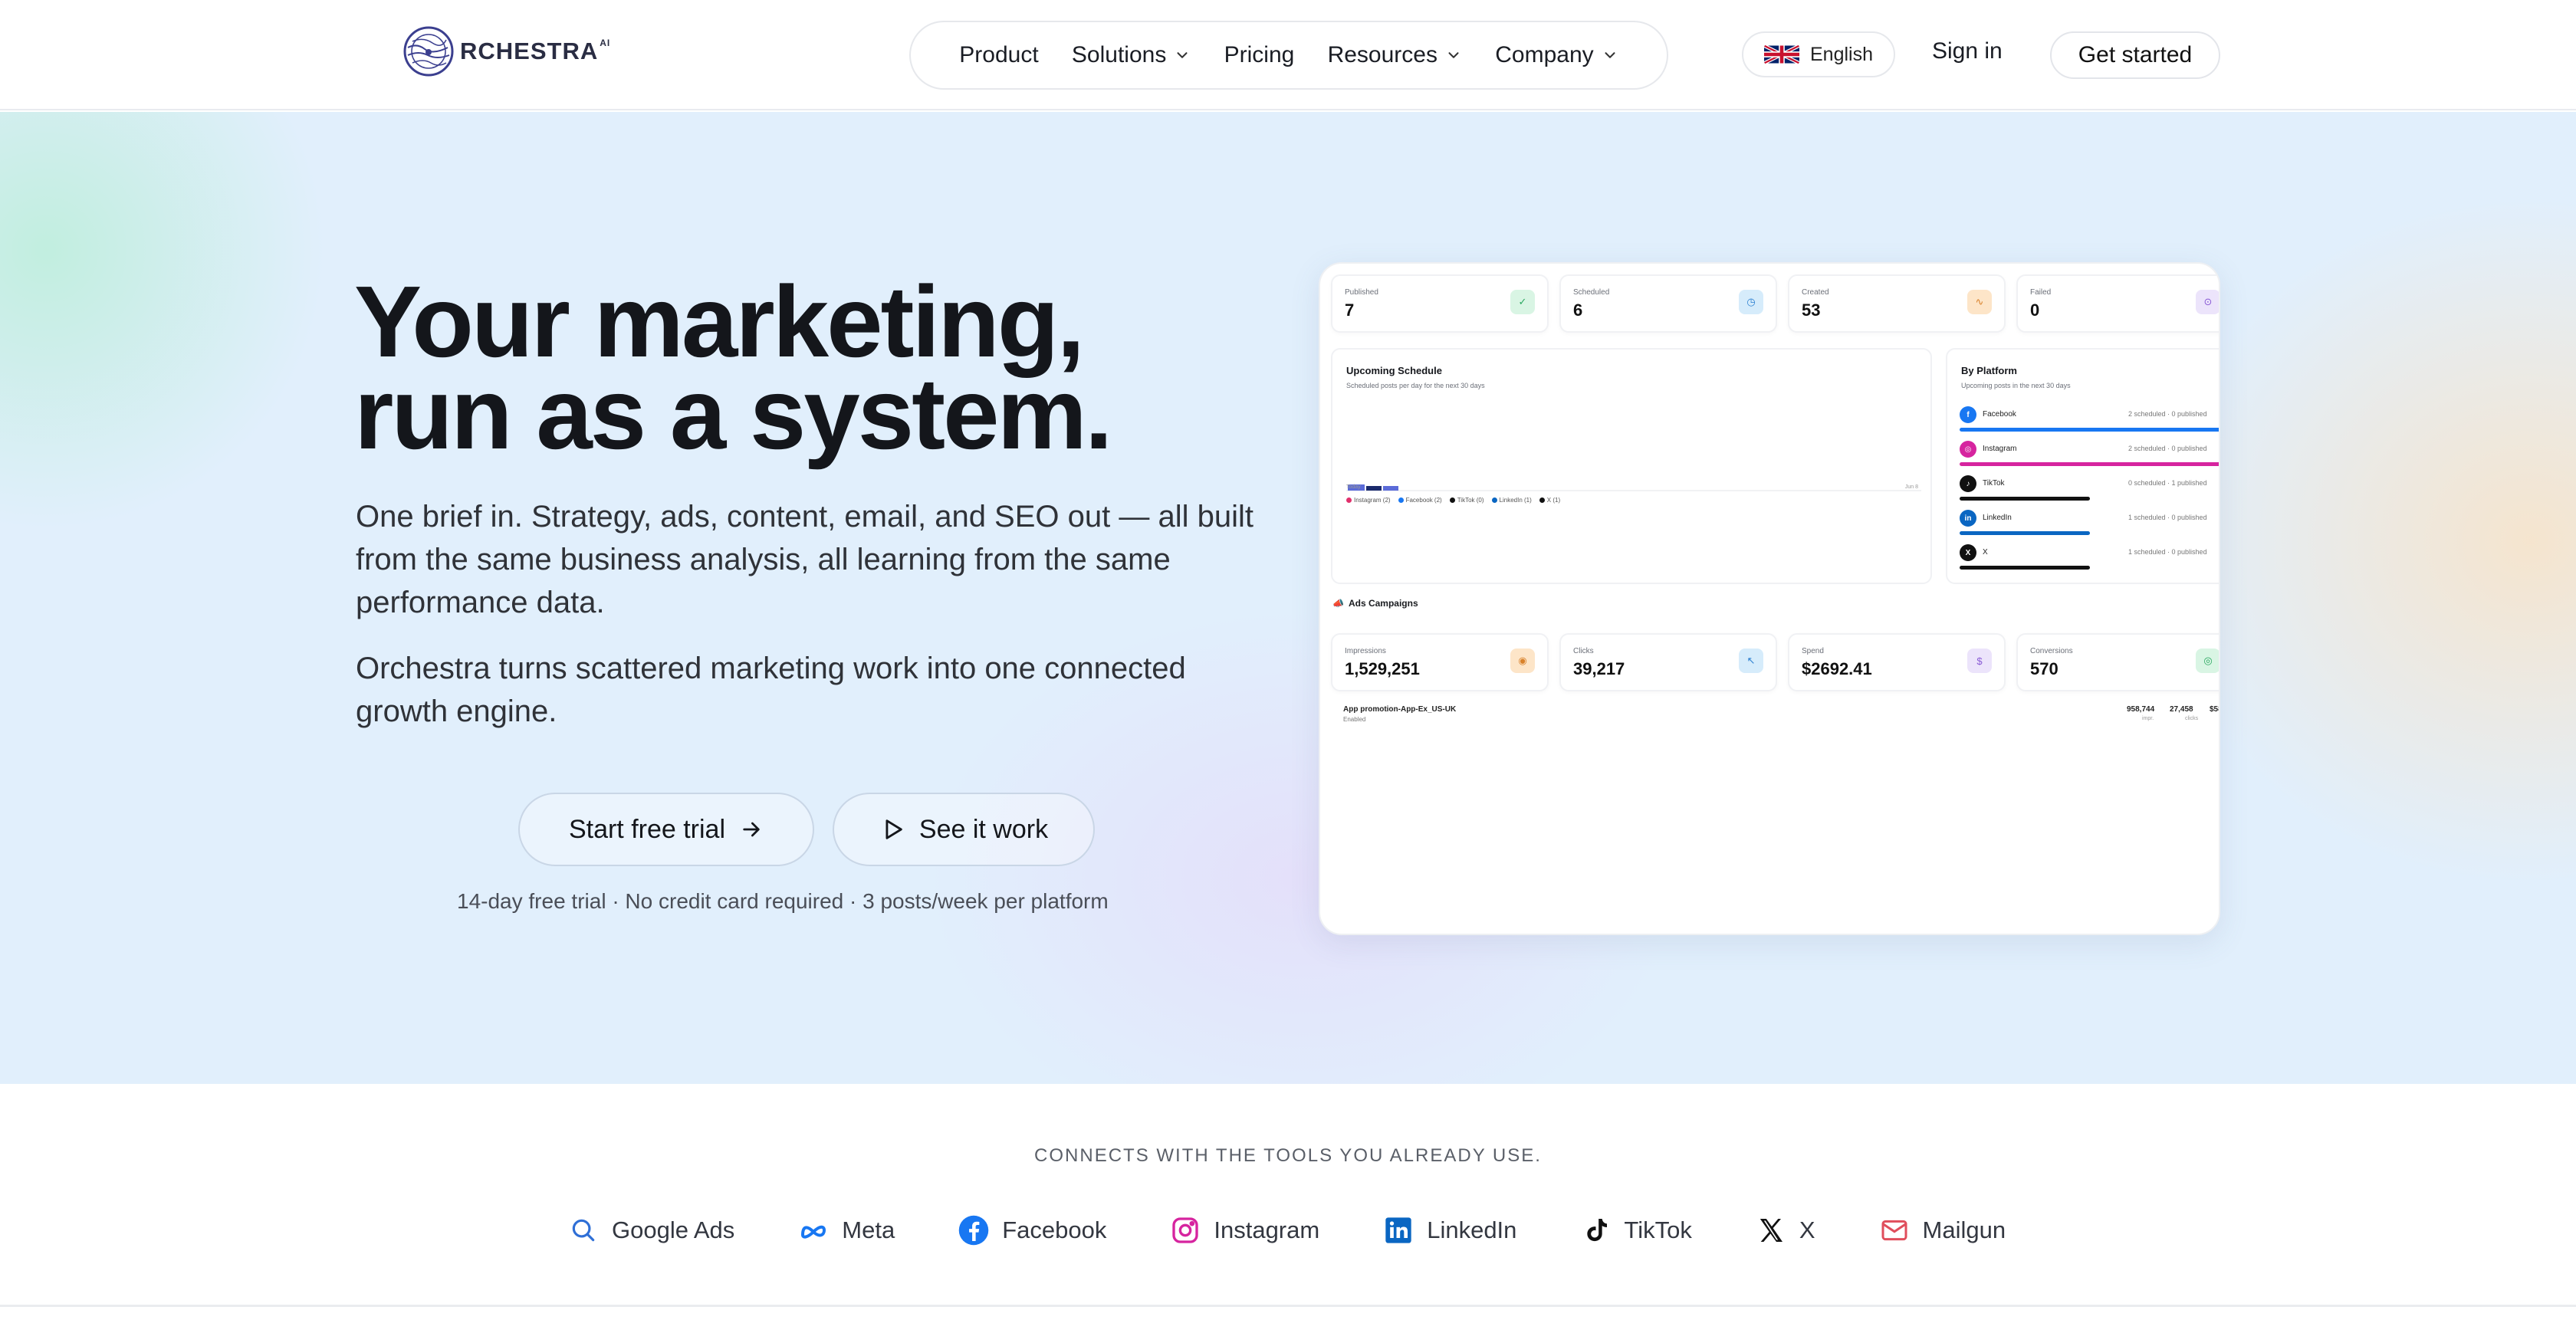 The image size is (2576, 1343). Describe the element at coordinates (2117, 304) in the screenshot. I see `stat-card-failed: Failed 0 ⊙` at that location.